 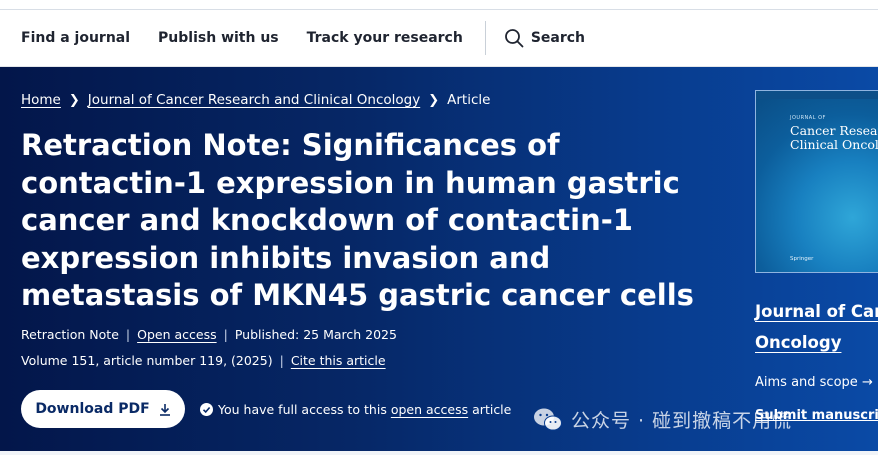 What do you see at coordinates (385, 38) in the screenshot?
I see `track-research-link: Track your research` at bounding box center [385, 38].